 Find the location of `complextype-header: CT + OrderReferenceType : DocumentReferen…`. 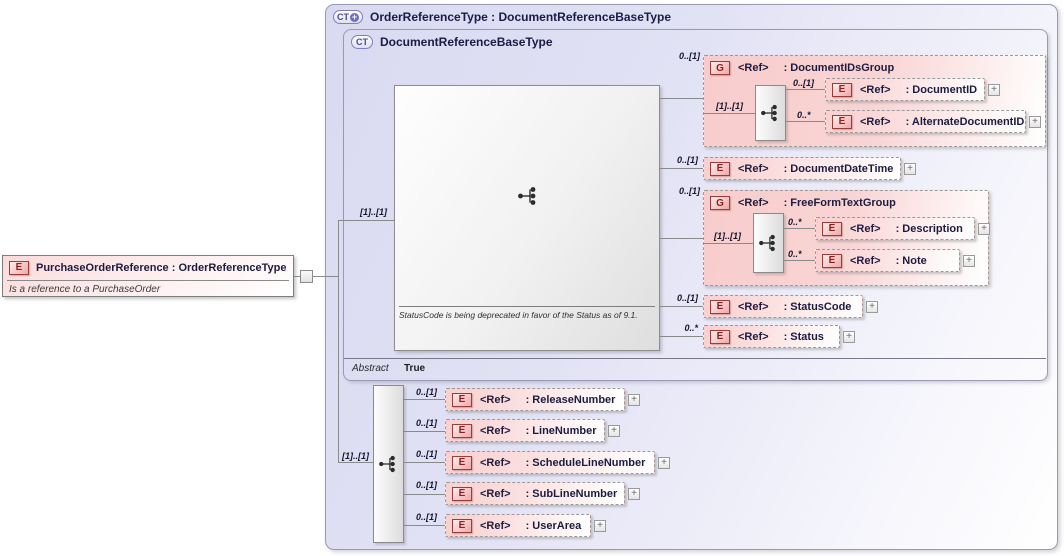

complextype-header: CT + OrderReferenceType : DocumentReferen… is located at coordinates (502, 17).